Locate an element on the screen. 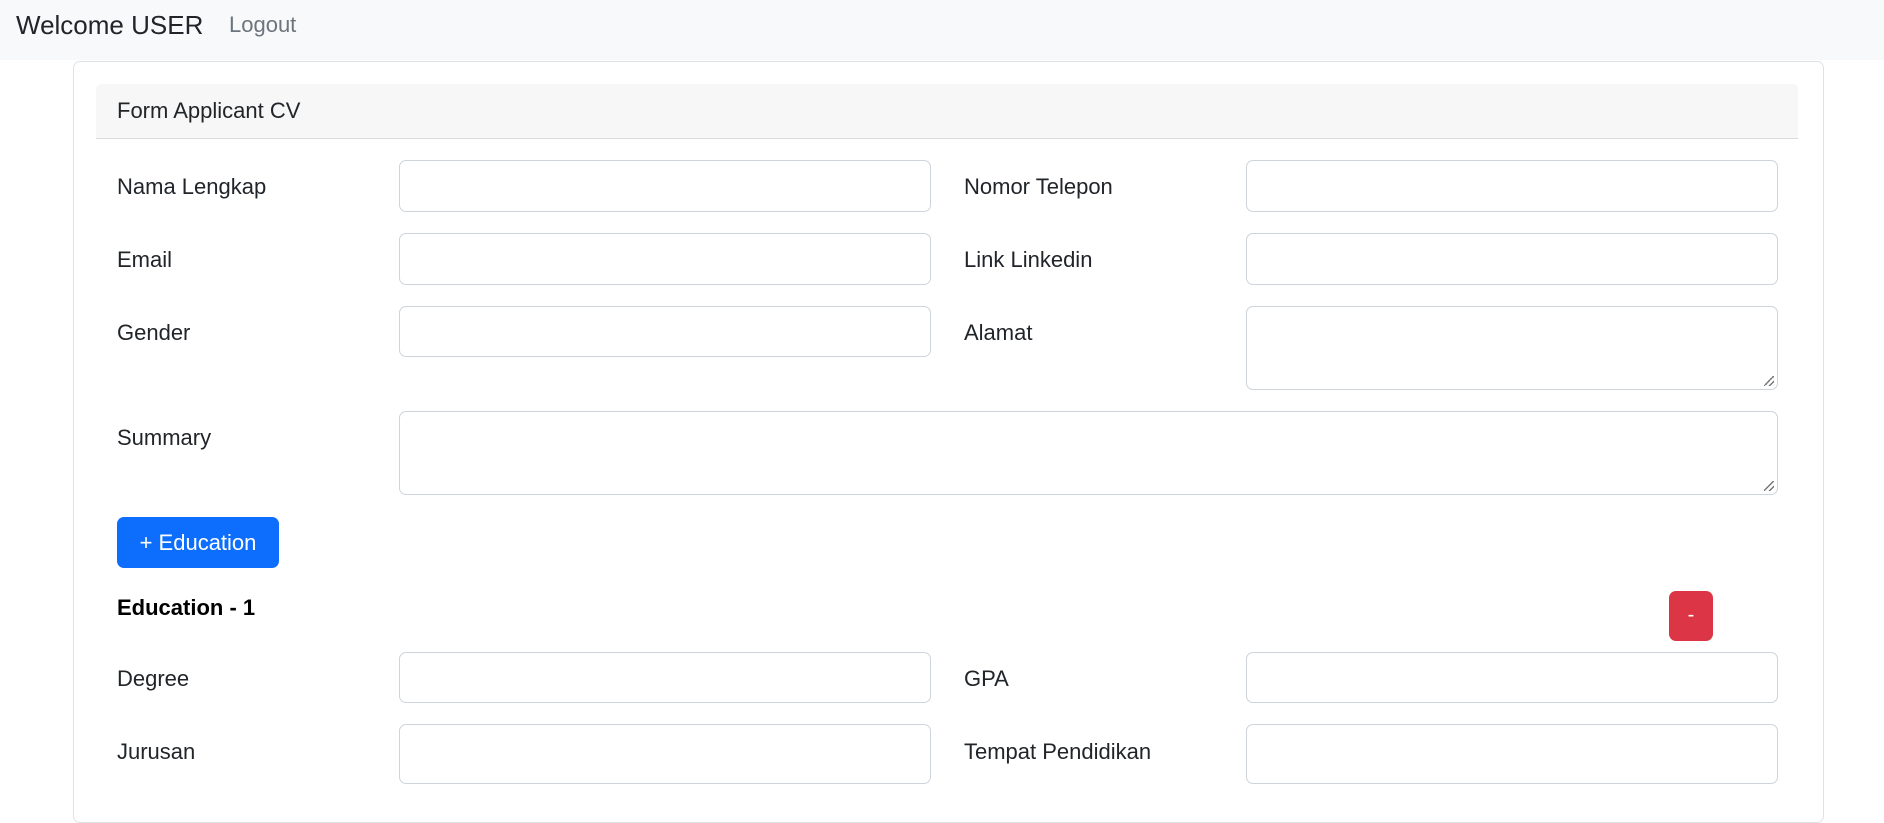 The width and height of the screenshot is (1884, 823). email-input is located at coordinates (665, 259).